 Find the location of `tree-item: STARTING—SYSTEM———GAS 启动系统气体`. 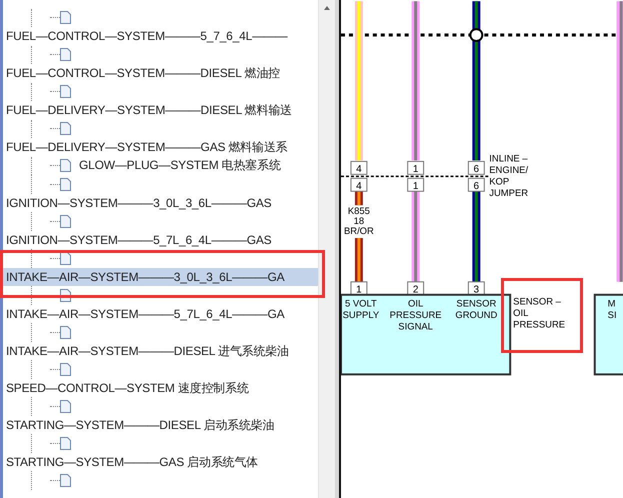

tree-item: STARTING—SYSTEM———GAS 启动系统气体 is located at coordinates (130, 461).